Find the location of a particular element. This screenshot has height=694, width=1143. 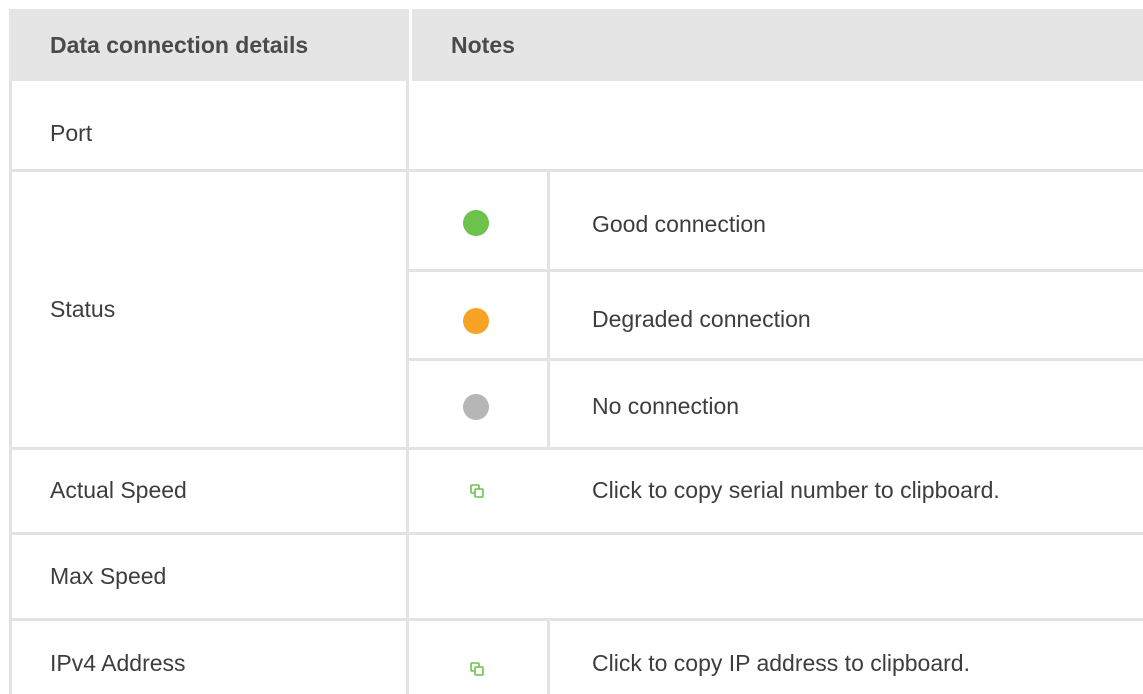

row-label-actual-speed: Actual Speed is located at coordinates (118, 490).